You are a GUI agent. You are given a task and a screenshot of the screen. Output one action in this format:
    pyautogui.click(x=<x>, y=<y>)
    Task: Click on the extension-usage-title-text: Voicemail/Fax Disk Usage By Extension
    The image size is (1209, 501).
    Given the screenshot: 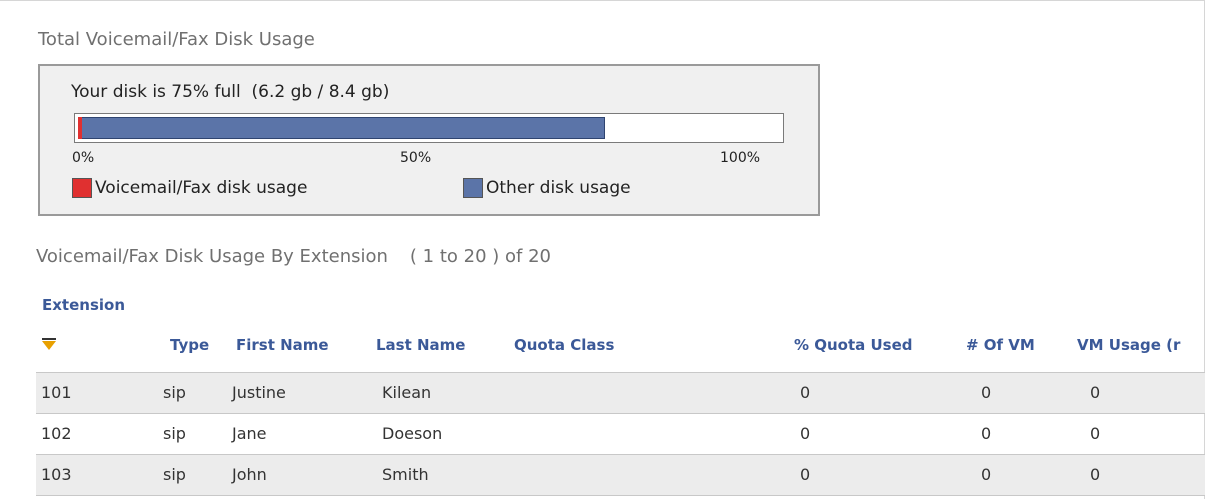 What is the action you would take?
    pyautogui.click(x=212, y=256)
    